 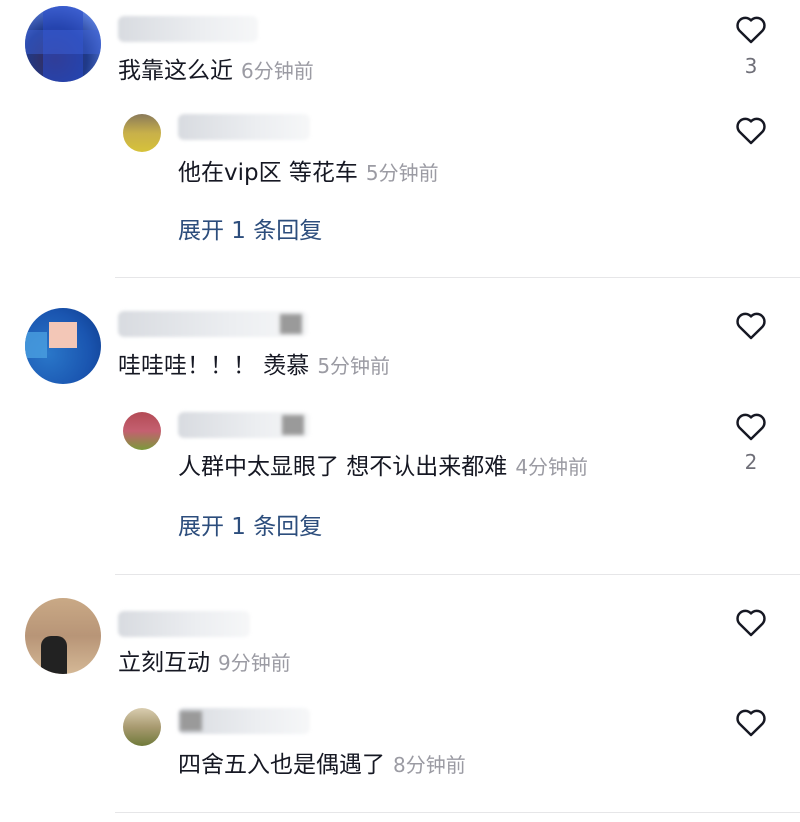 I want to click on reply-body: 人群中太显眼了 想不认出来都难, so click(x=343, y=467).